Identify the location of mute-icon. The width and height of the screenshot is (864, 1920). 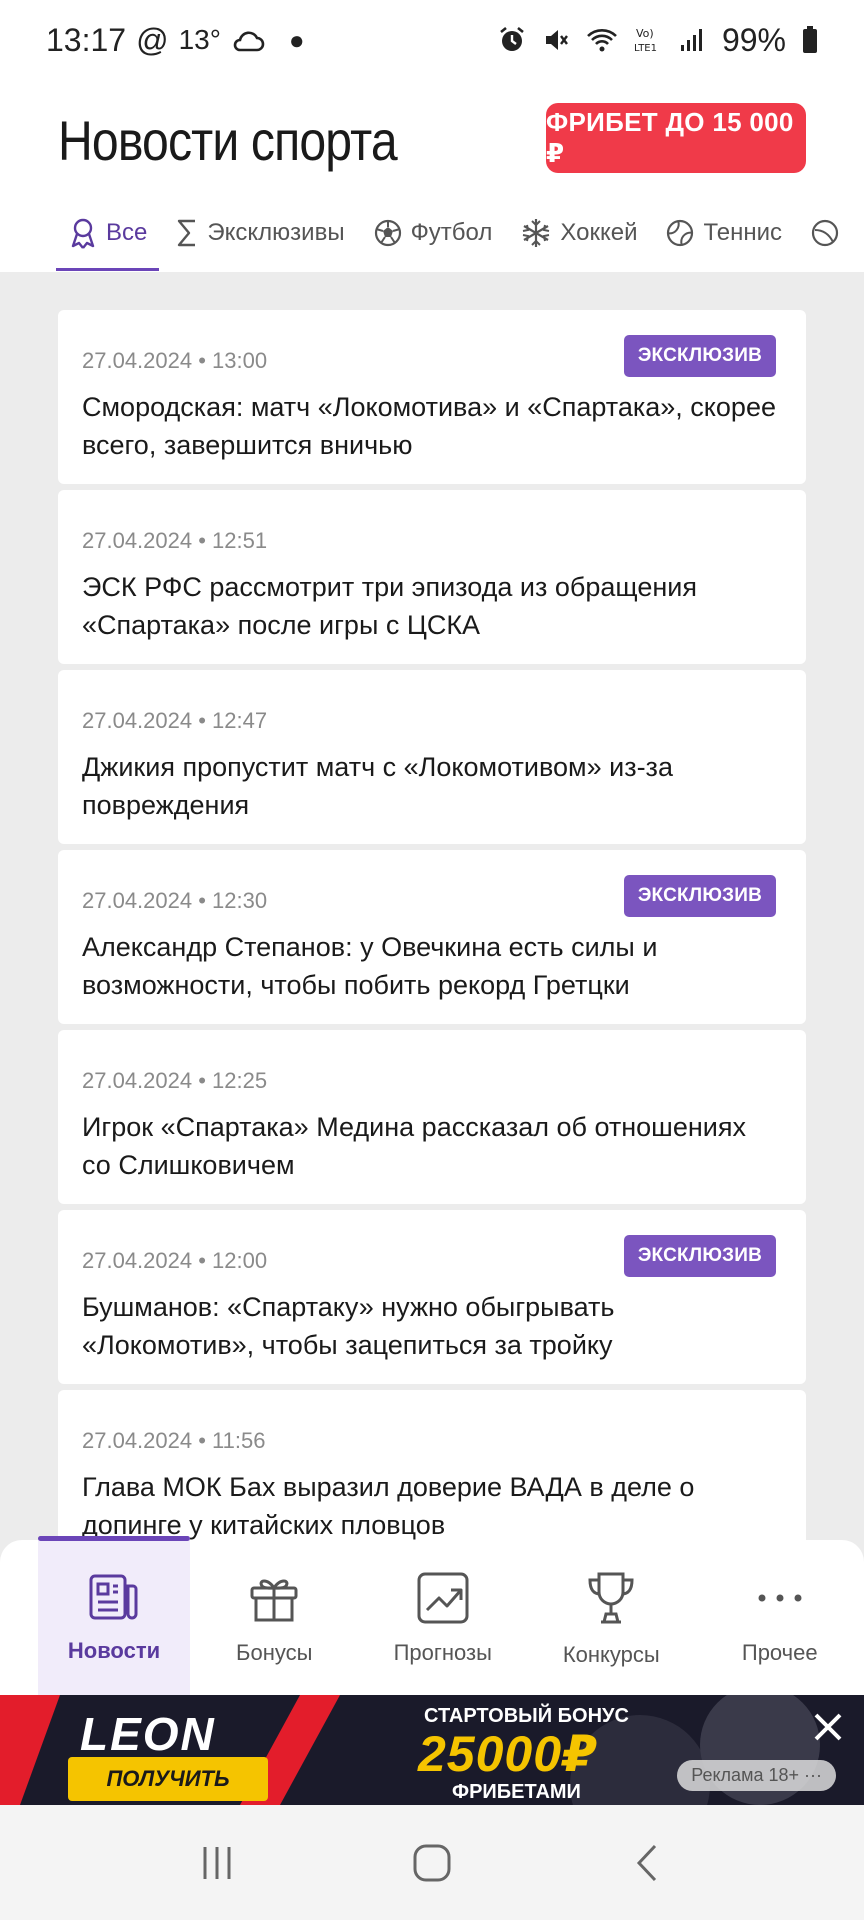
(556, 40).